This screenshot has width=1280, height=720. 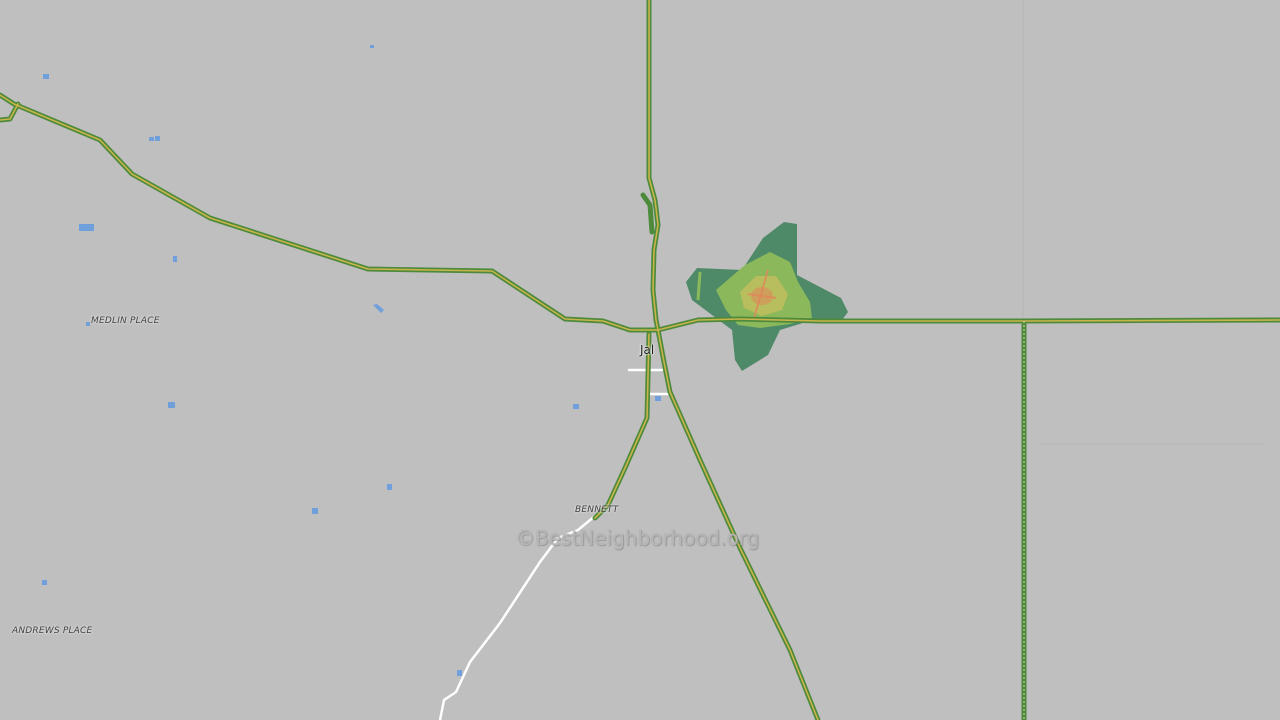 I want to click on heatmap-area, so click(x=767, y=296).